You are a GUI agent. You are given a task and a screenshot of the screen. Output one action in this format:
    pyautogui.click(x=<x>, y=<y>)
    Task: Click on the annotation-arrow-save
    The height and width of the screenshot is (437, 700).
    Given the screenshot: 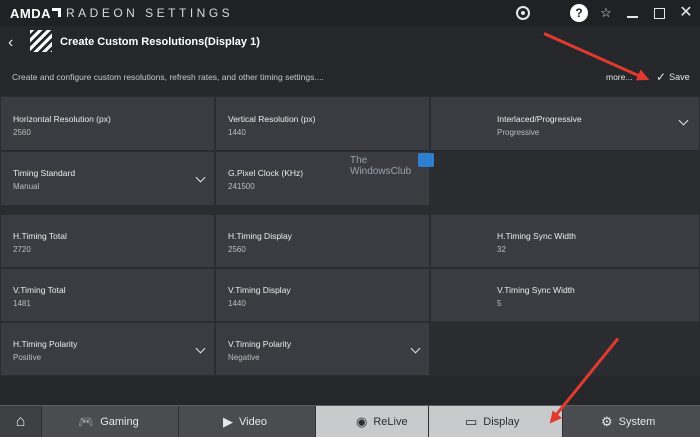 What is the action you would take?
    pyautogui.click(x=595, y=56)
    